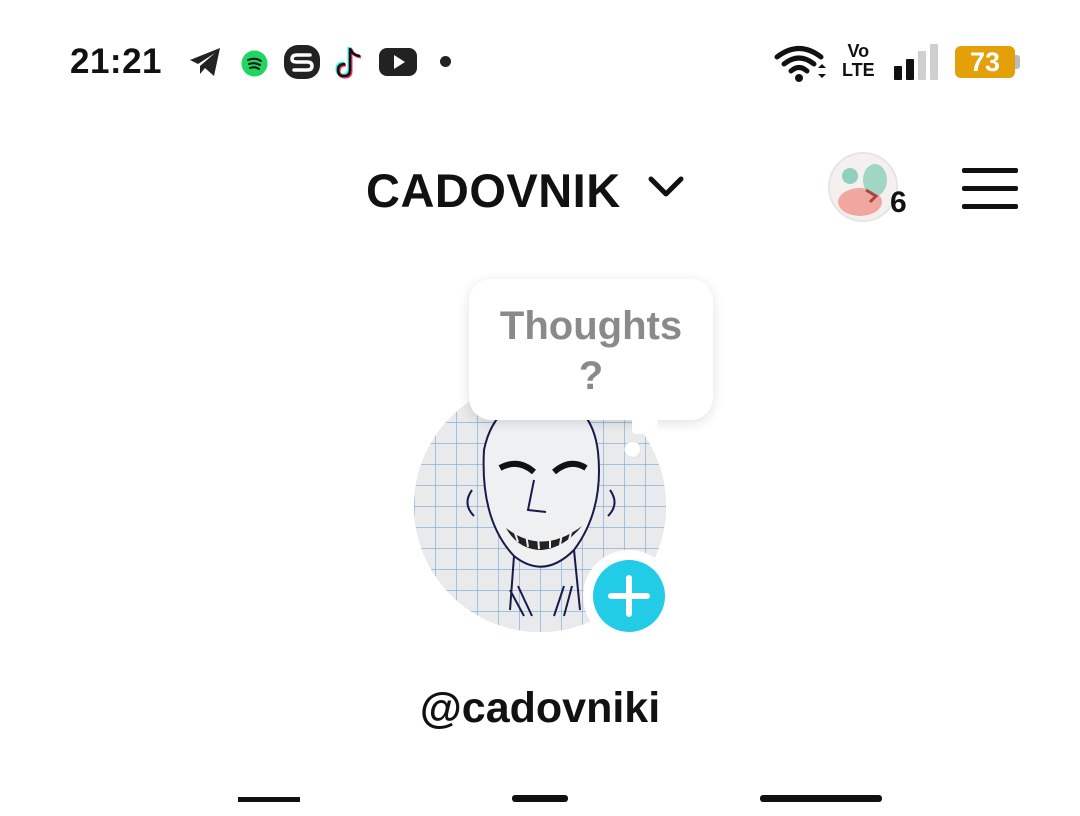 The width and height of the screenshot is (1080, 816). Describe the element at coordinates (348, 63) in the screenshot. I see `tiktok-icon` at that location.